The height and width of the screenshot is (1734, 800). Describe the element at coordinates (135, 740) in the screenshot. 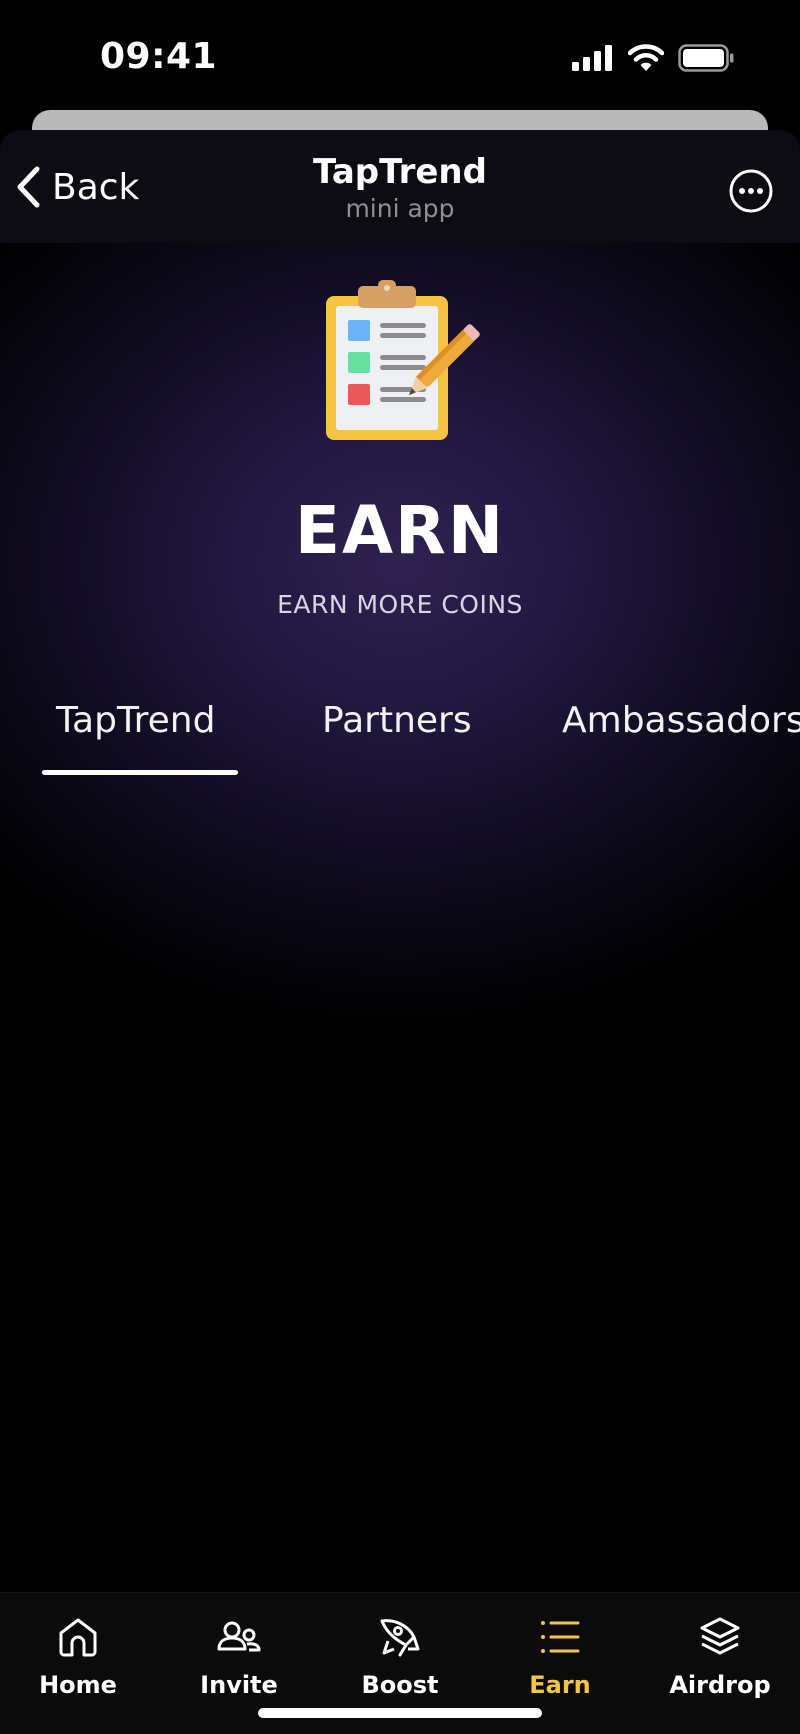

I see `tab-taptrend: TapTrend` at that location.